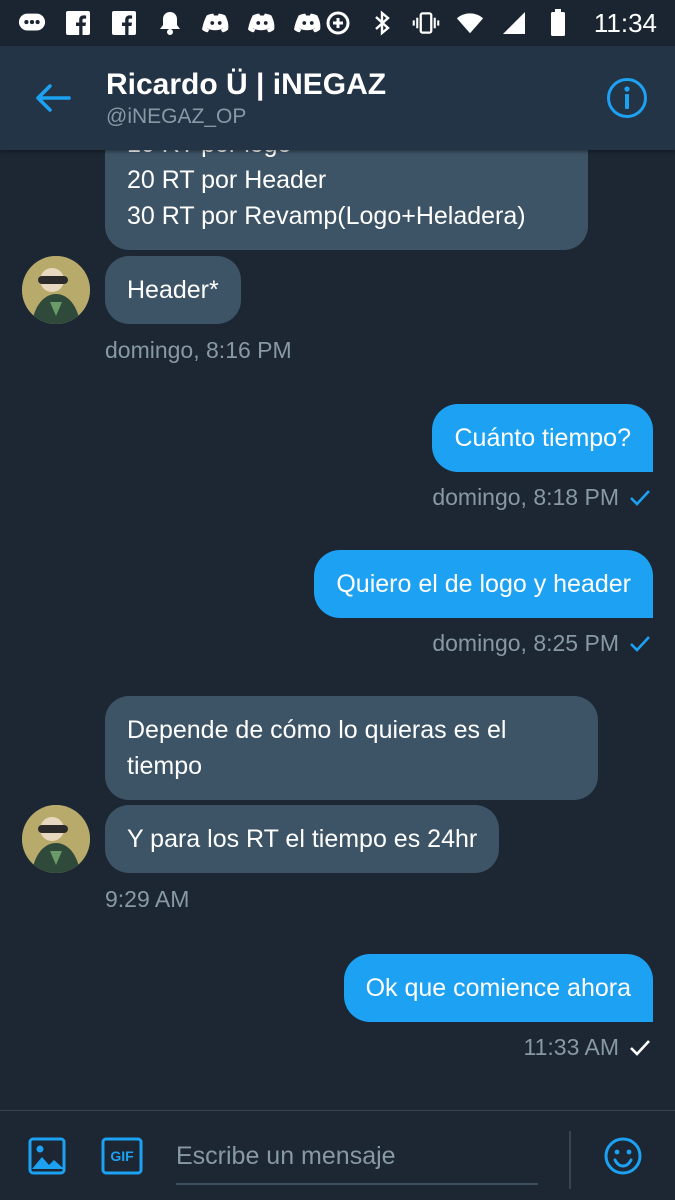 The height and width of the screenshot is (1200, 675). I want to click on conversation-info-button, so click(627, 98).